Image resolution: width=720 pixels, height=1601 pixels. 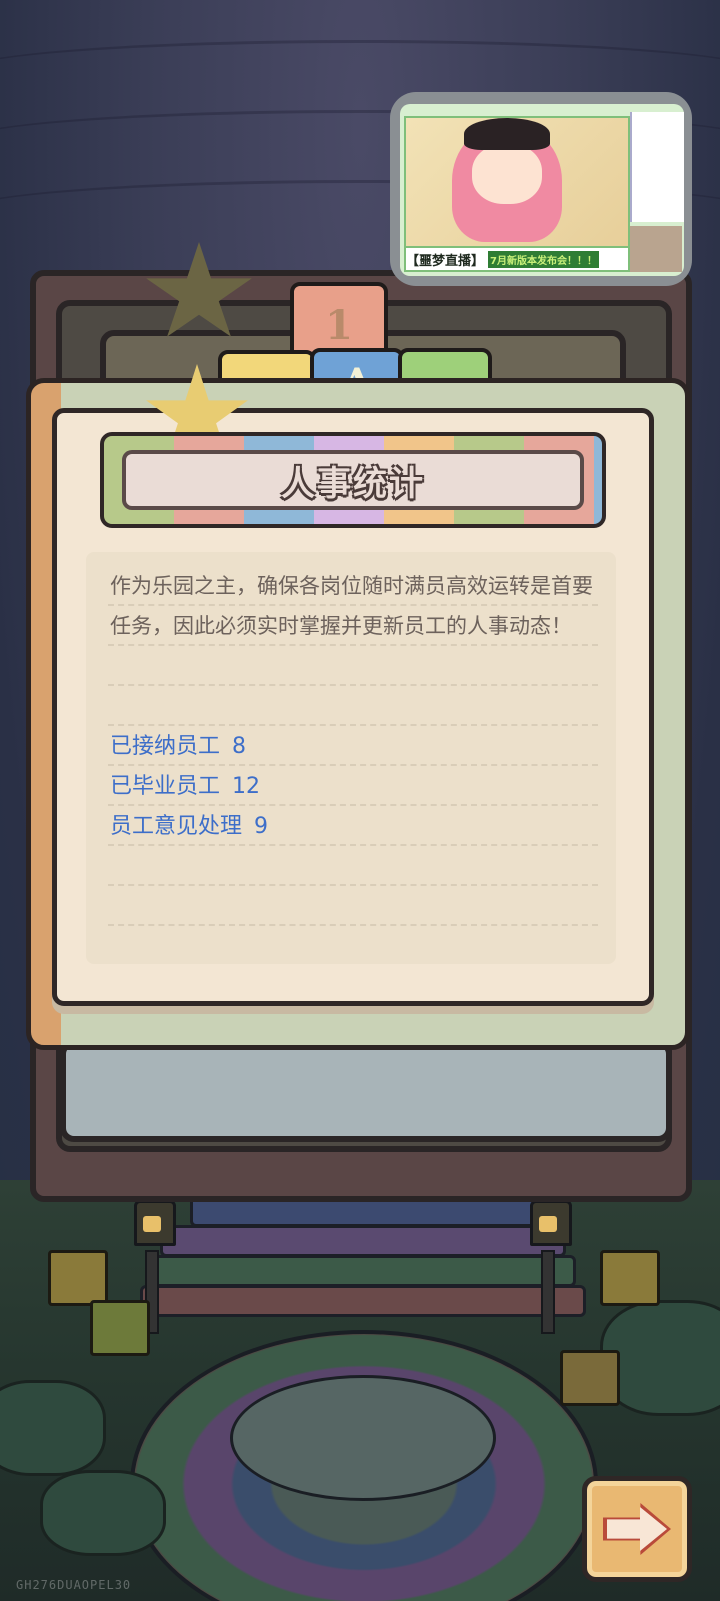 I want to click on stream-caption: 【噩梦 直播】 7月新版本发布会！！！, so click(x=517, y=259).